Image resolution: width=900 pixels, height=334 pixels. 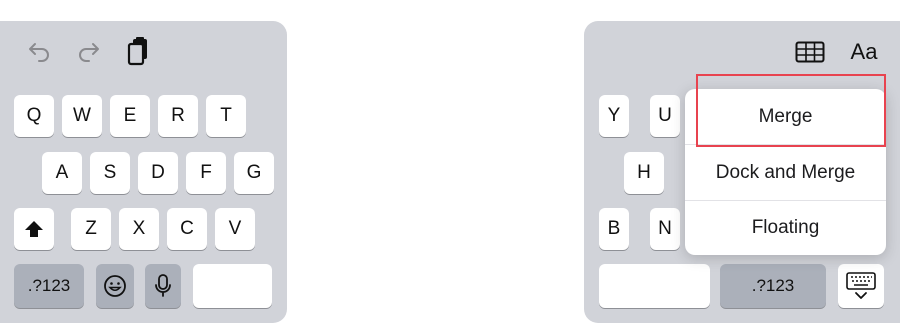 I want to click on key-c: C, so click(x=187, y=229).